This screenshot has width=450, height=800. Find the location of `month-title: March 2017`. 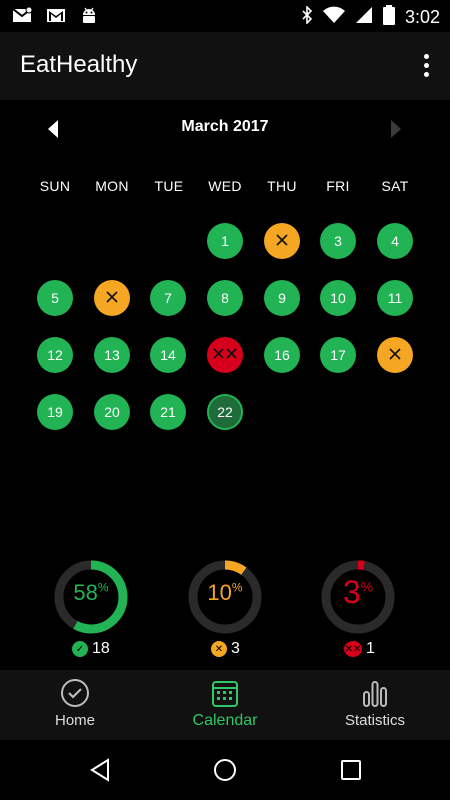

month-title: March 2017 is located at coordinates (225, 126).